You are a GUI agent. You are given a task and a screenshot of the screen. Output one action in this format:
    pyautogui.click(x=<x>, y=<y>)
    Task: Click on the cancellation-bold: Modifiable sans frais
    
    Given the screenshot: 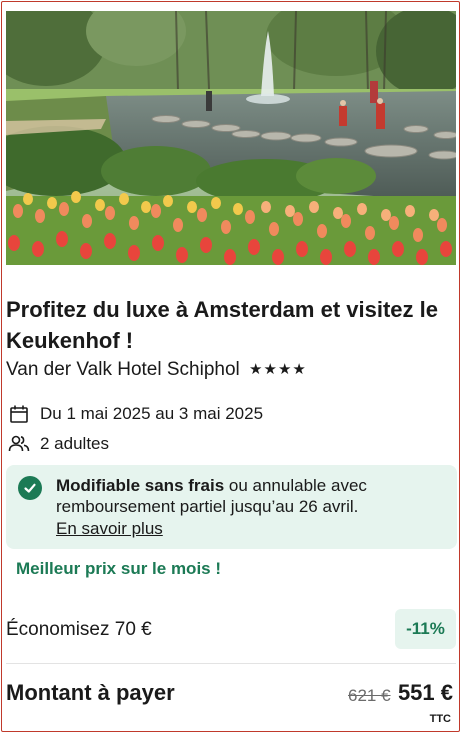 What is the action you would take?
    pyautogui.click(x=140, y=485)
    